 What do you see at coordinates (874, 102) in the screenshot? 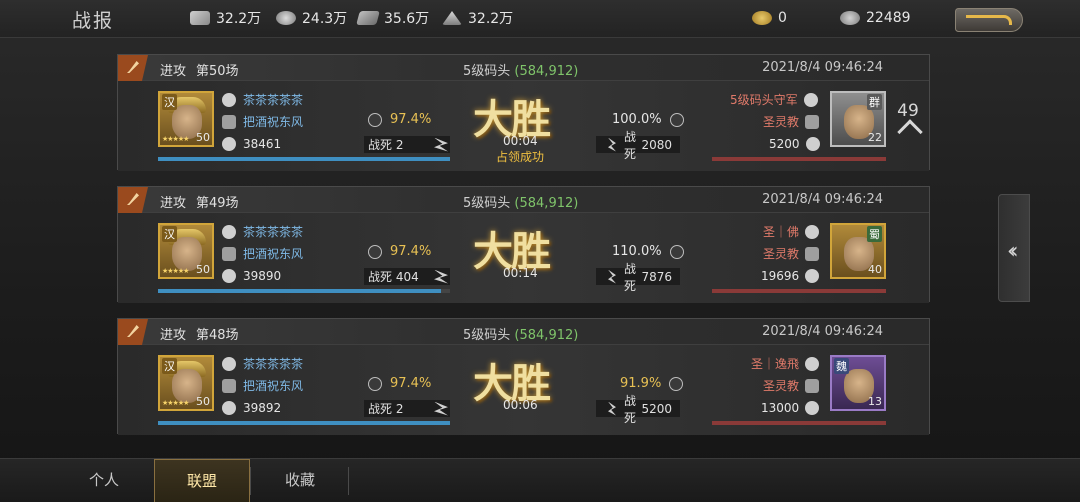
I see `faction-badge: 群` at bounding box center [874, 102].